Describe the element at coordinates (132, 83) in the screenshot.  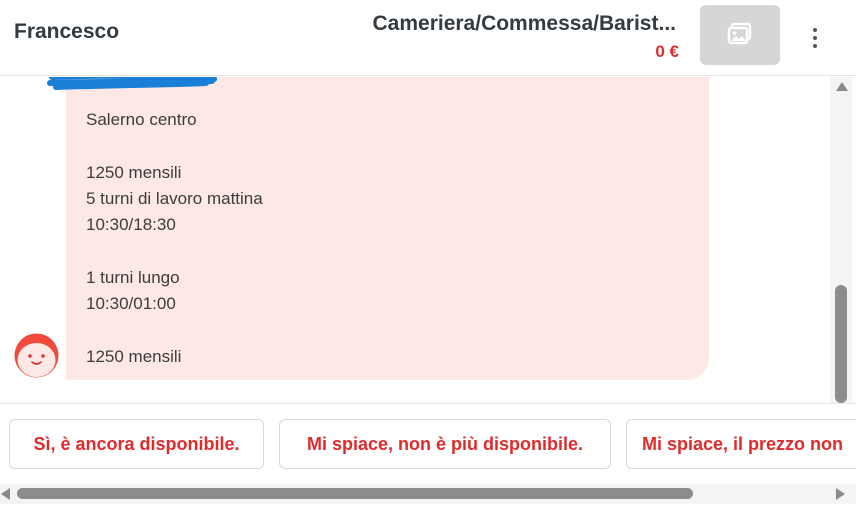
I see `redaction-scribble` at that location.